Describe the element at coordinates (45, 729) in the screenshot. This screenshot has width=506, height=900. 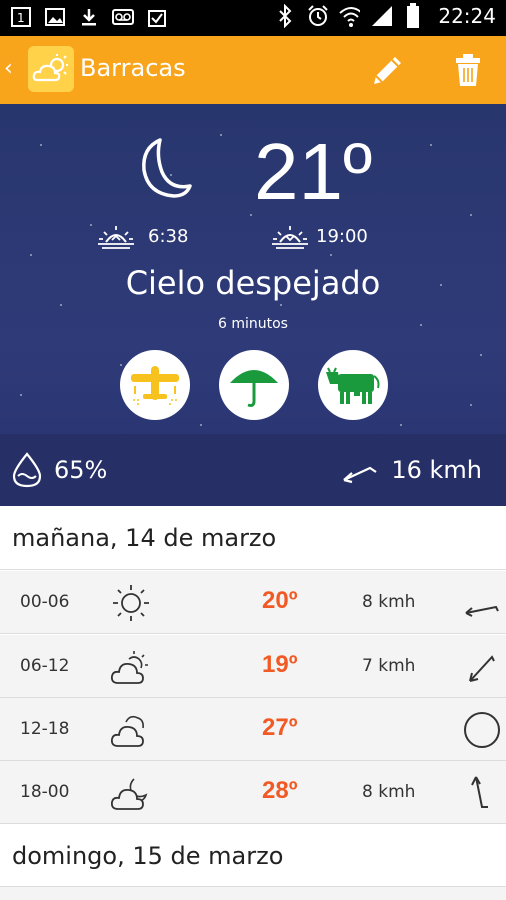
I see `period: 12-18` at that location.